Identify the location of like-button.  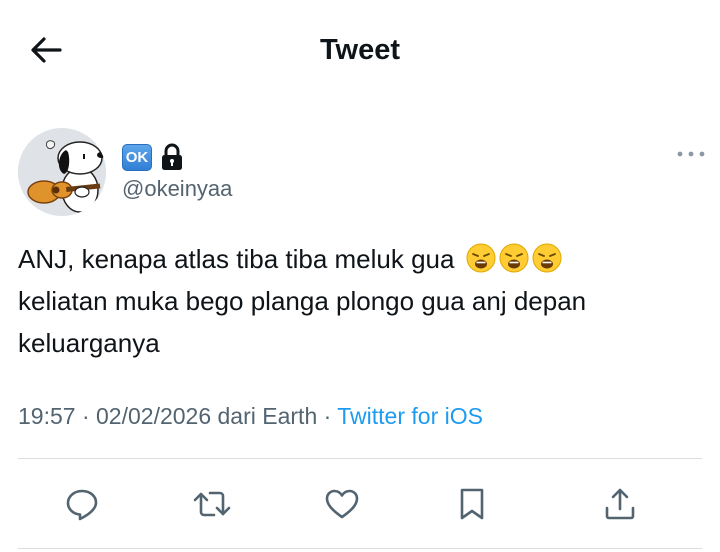
(342, 504).